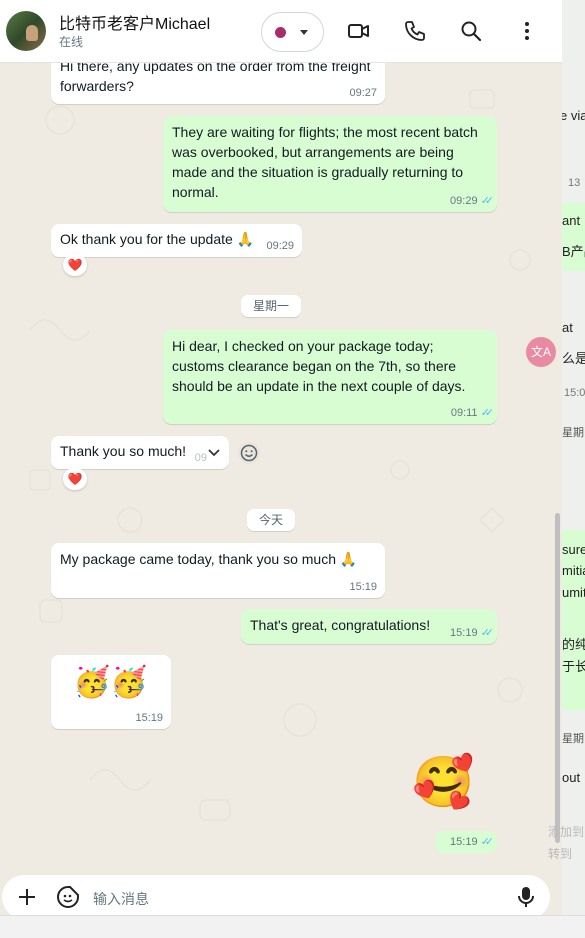 The height and width of the screenshot is (938, 585). Describe the element at coordinates (574, 393) in the screenshot. I see `bg-text: 15:0` at that location.